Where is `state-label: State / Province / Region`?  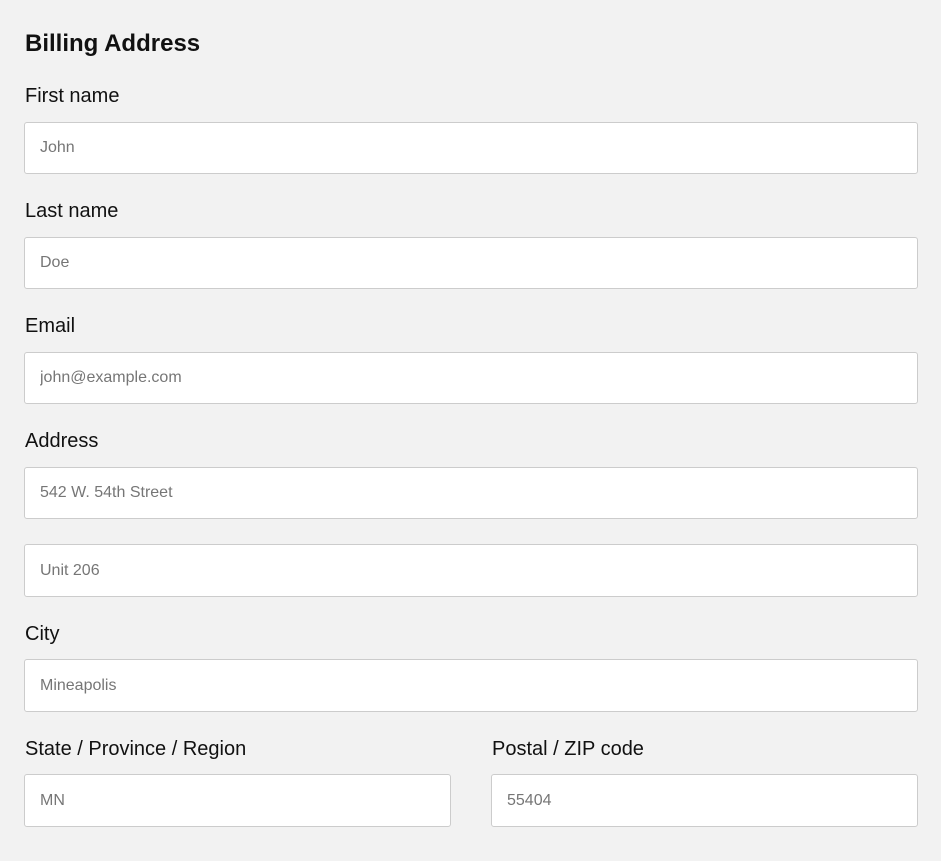 state-label: State / Province / Region is located at coordinates (136, 749).